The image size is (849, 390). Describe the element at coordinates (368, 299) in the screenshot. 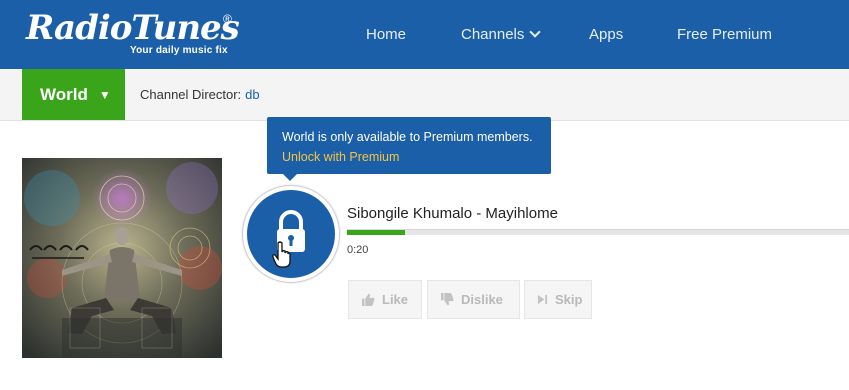

I see `thumbs-up-icon` at that location.